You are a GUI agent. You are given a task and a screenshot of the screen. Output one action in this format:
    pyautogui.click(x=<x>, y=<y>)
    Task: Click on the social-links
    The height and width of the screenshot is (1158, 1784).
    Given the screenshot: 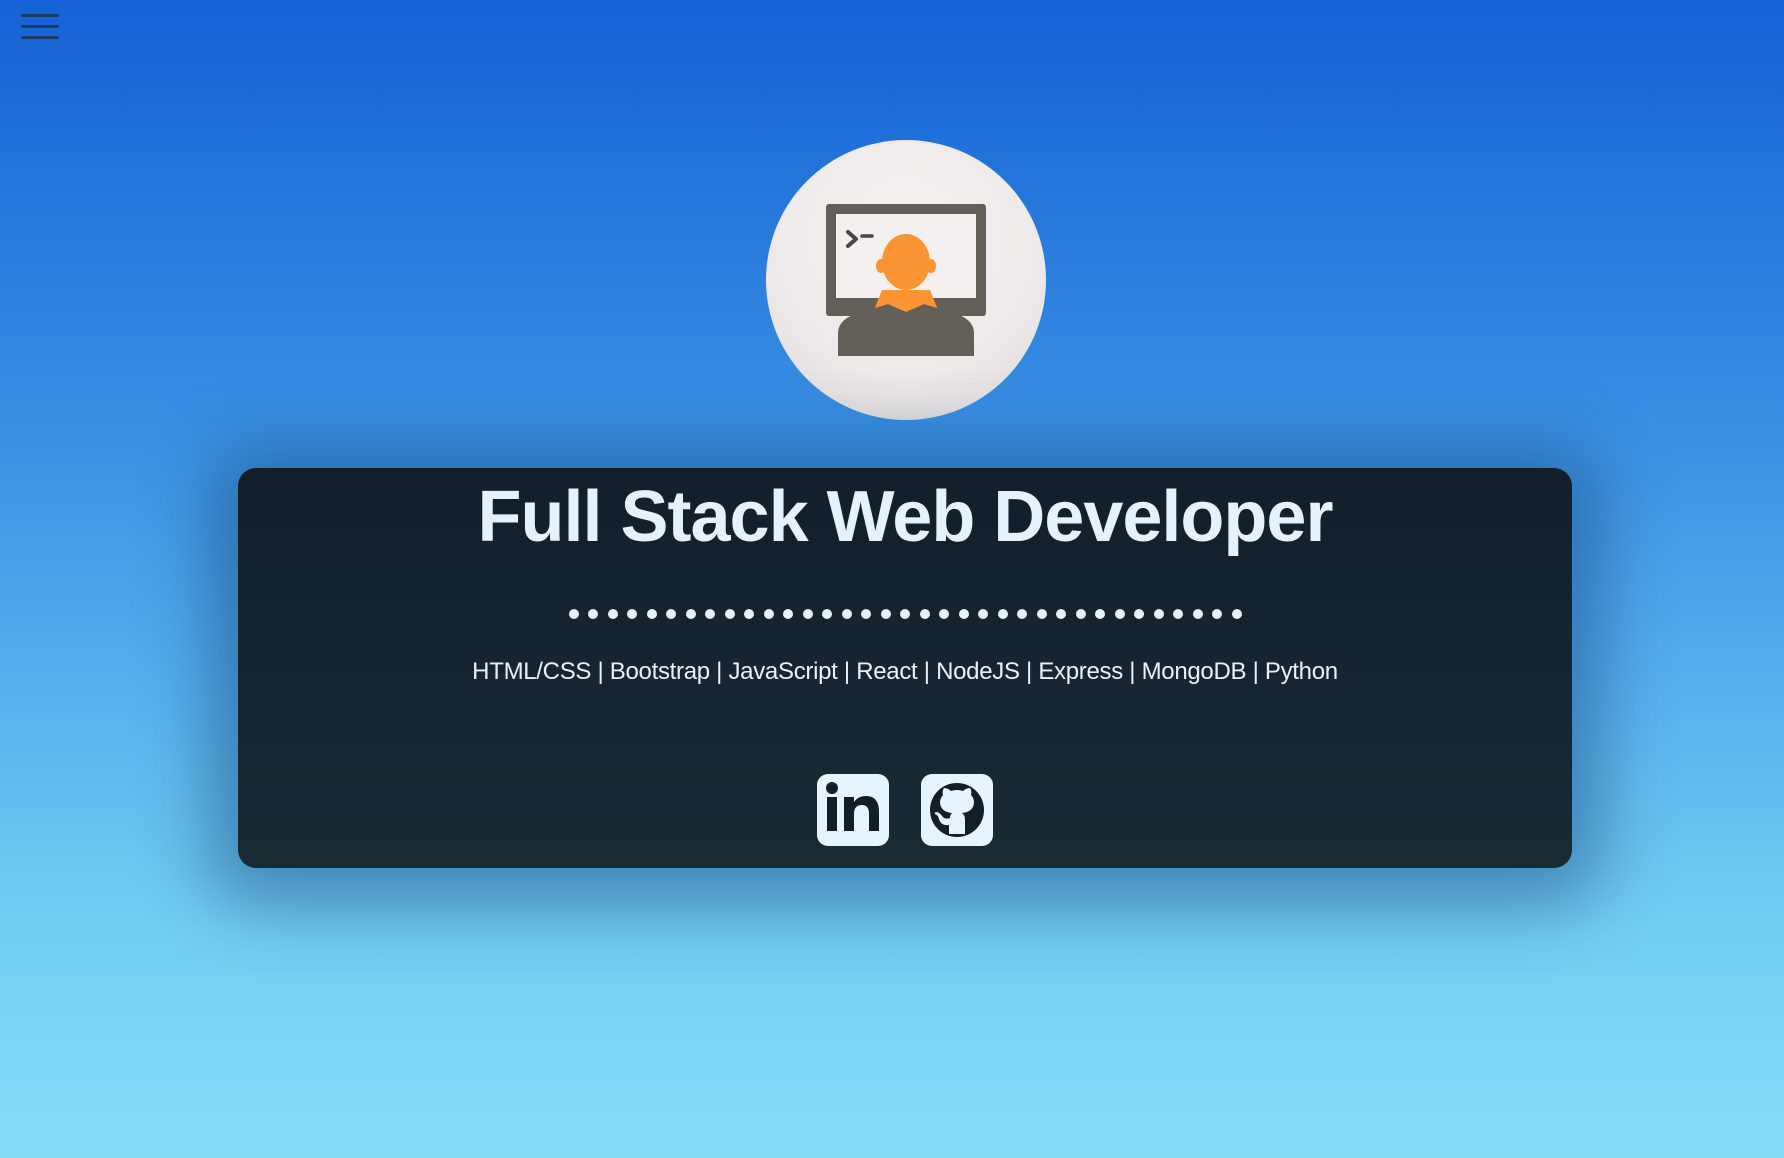 What is the action you would take?
    pyautogui.click(x=905, y=810)
    